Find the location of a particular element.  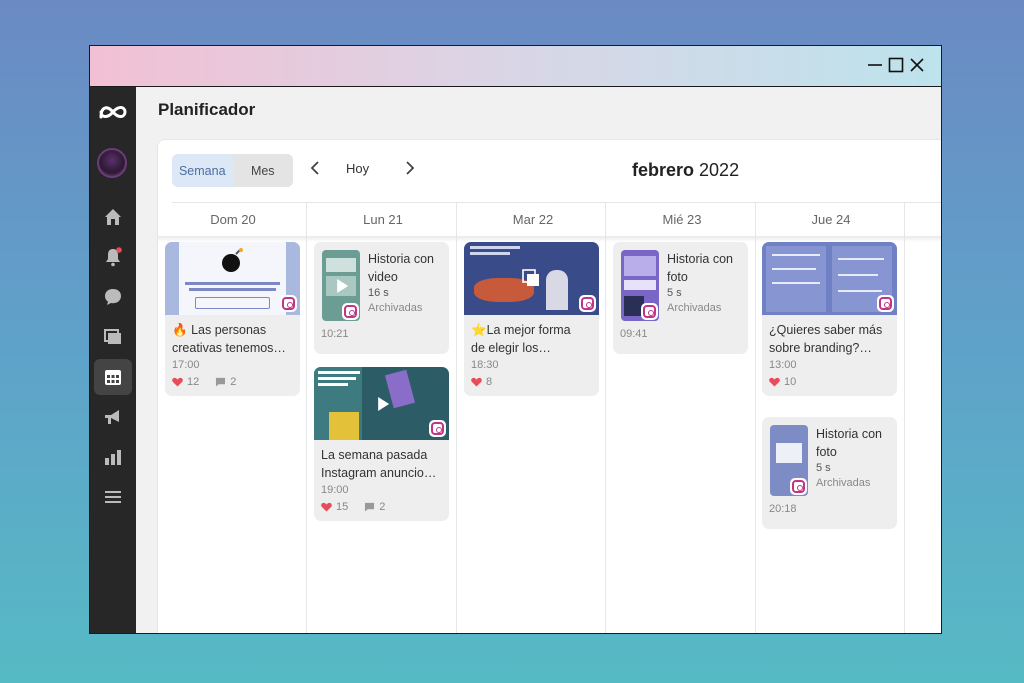

close-icon is located at coordinates (917, 65).